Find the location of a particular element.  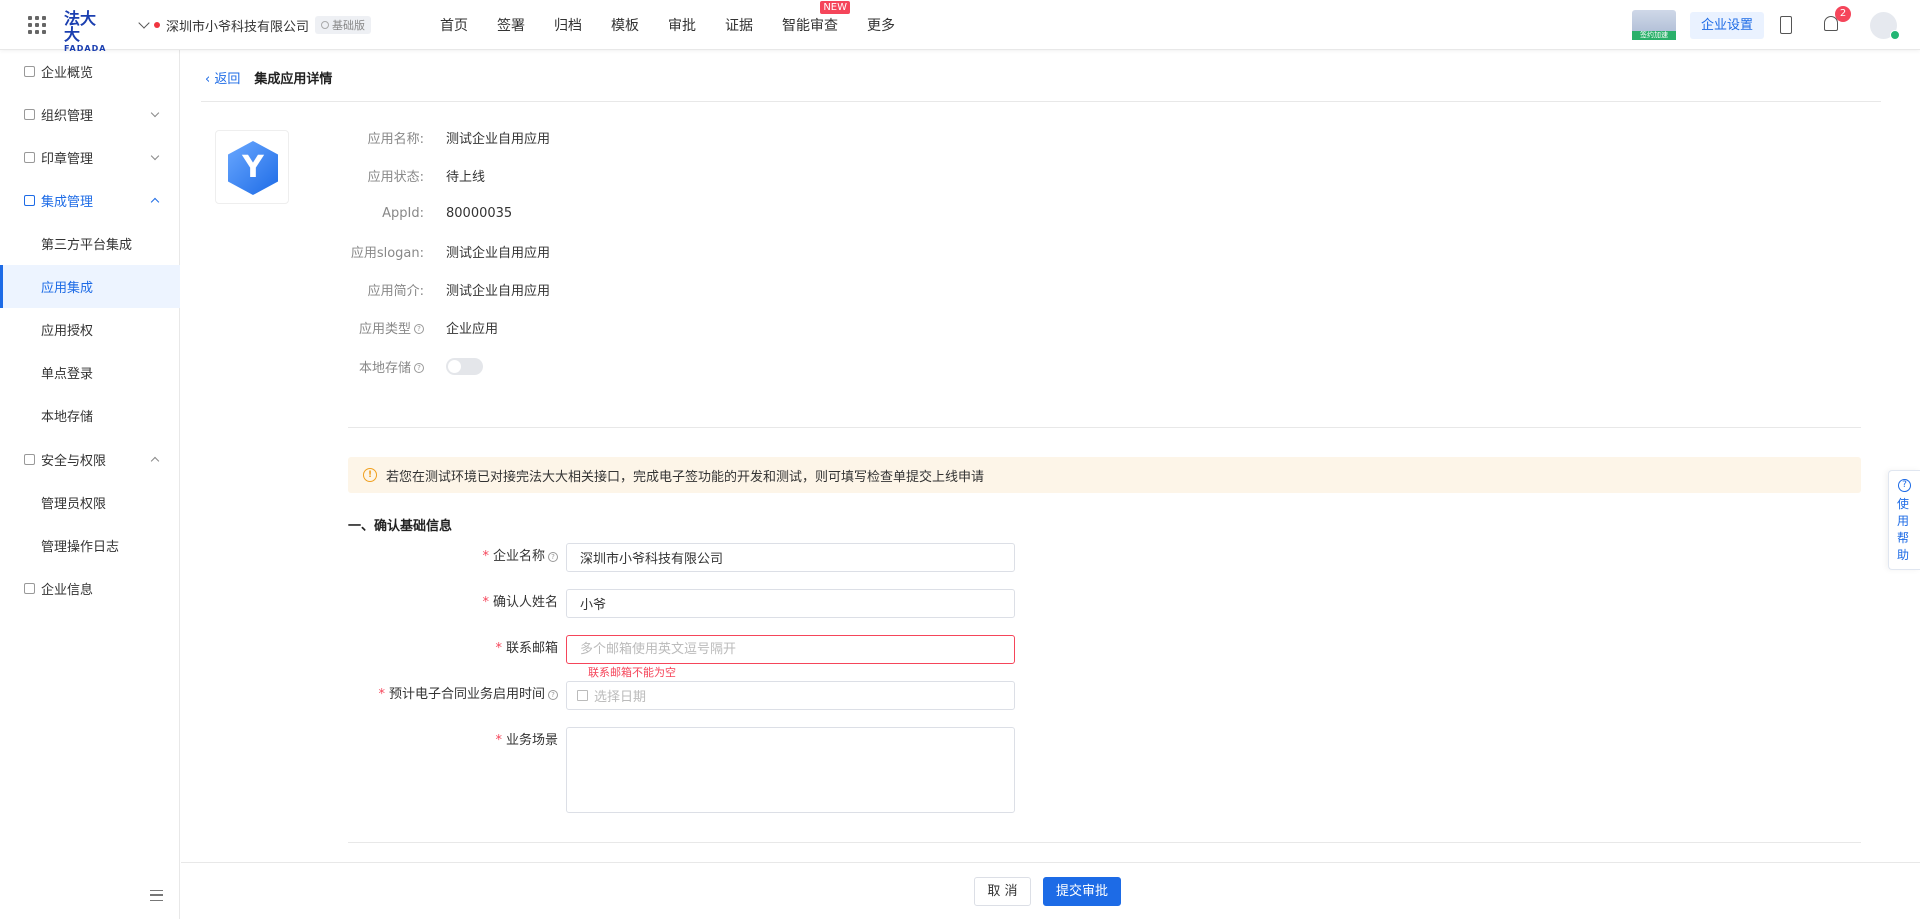

info-row-name: 应用名称: 测试企业自用应用 is located at coordinates (415, 137).